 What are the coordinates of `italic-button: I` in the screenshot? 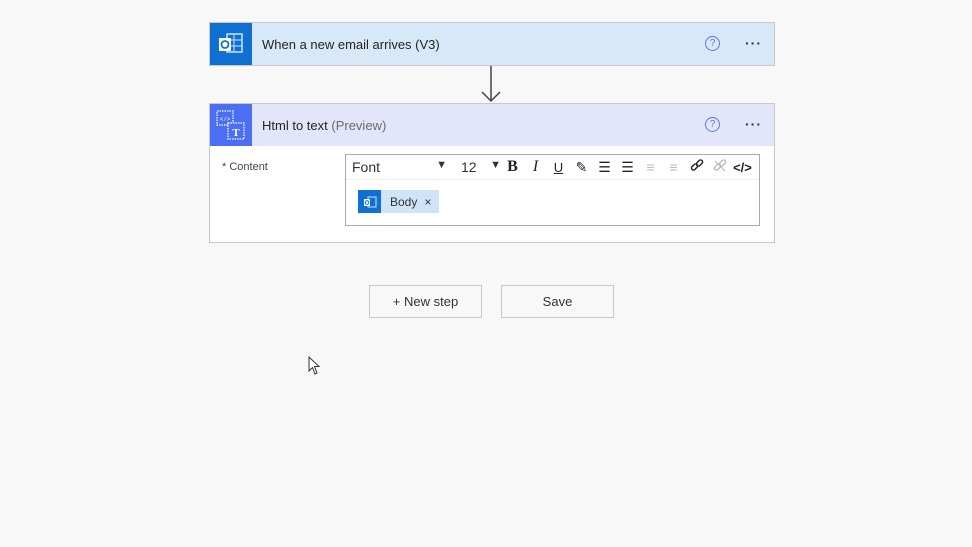 It's located at (535, 167).